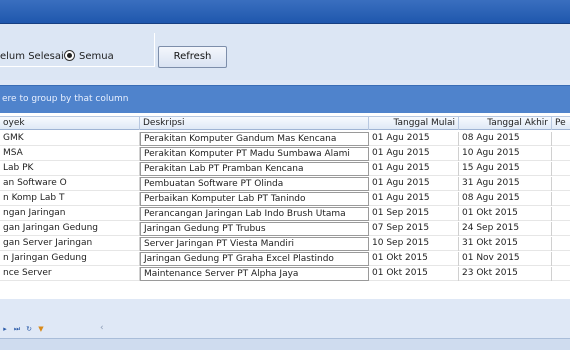  I want to click on cell-tanggal-akhir: 15 Agu 2015, so click(505, 169).